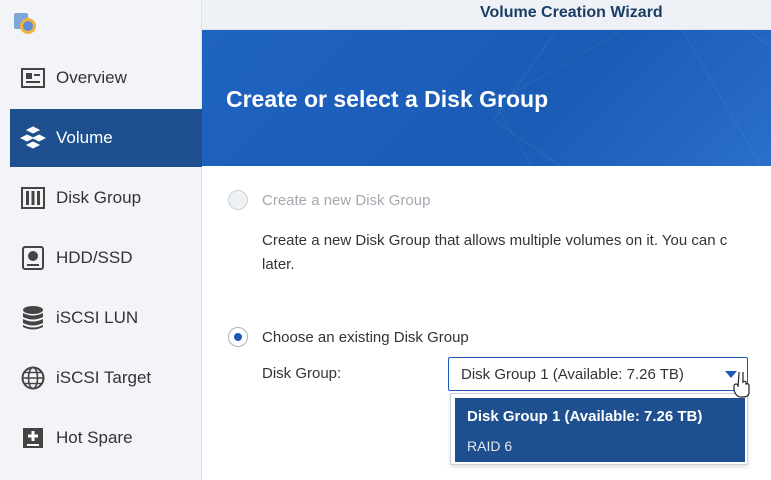 This screenshot has width=771, height=480. I want to click on hot-spare-icon, so click(33, 438).